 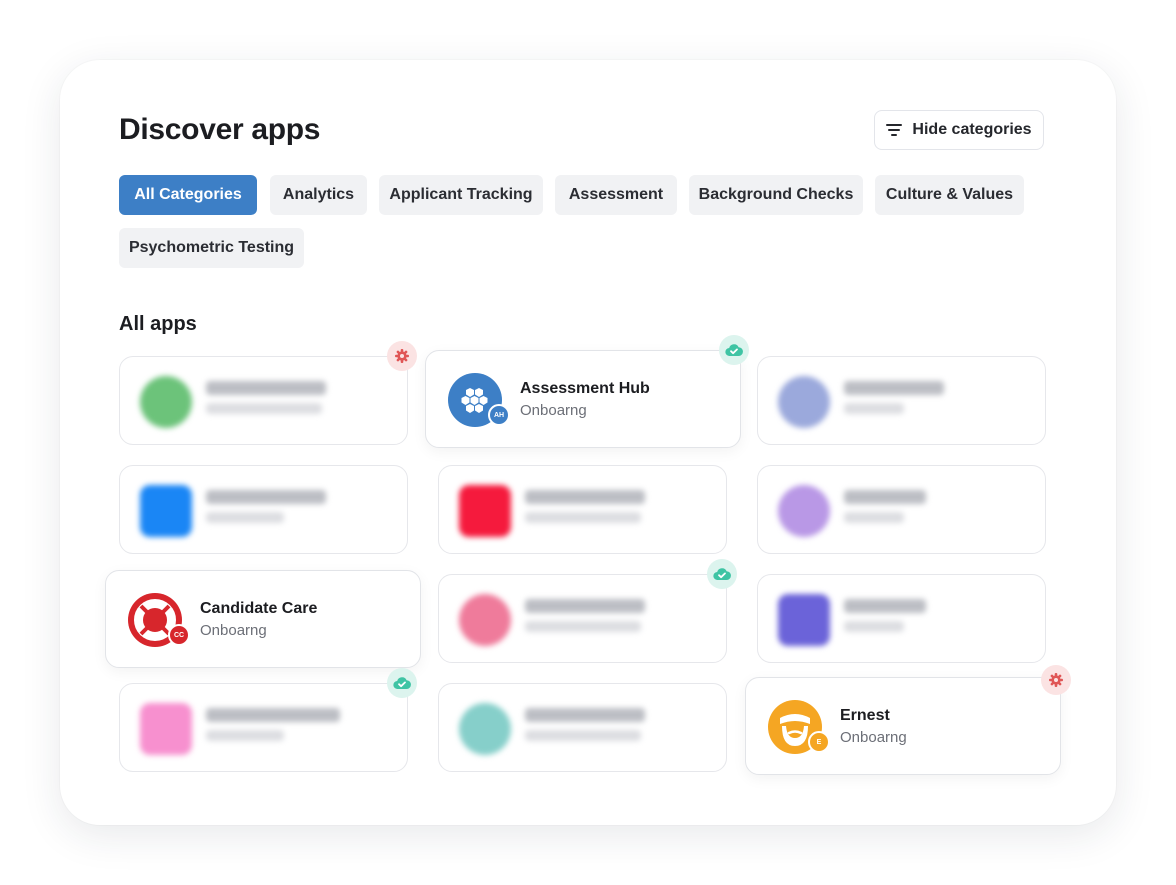 What do you see at coordinates (583, 399) in the screenshot?
I see `app-card-assessment-hub: AH Assessment Hub Onboarng` at bounding box center [583, 399].